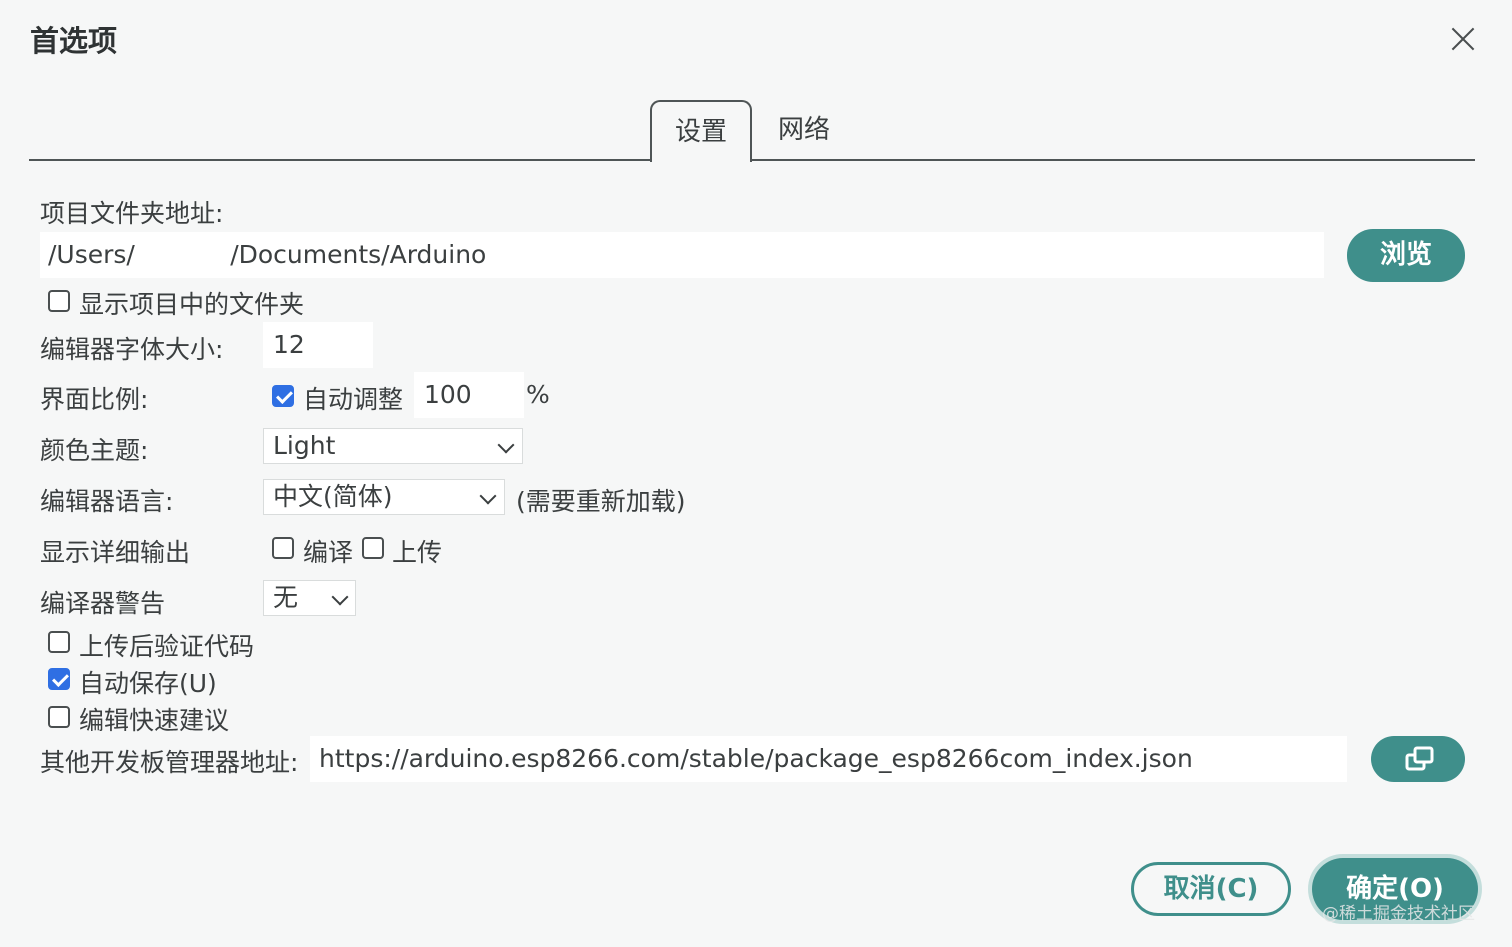  Describe the element at coordinates (132, 213) in the screenshot. I see `sketchbook-label: 项目文件夹地址:` at that location.